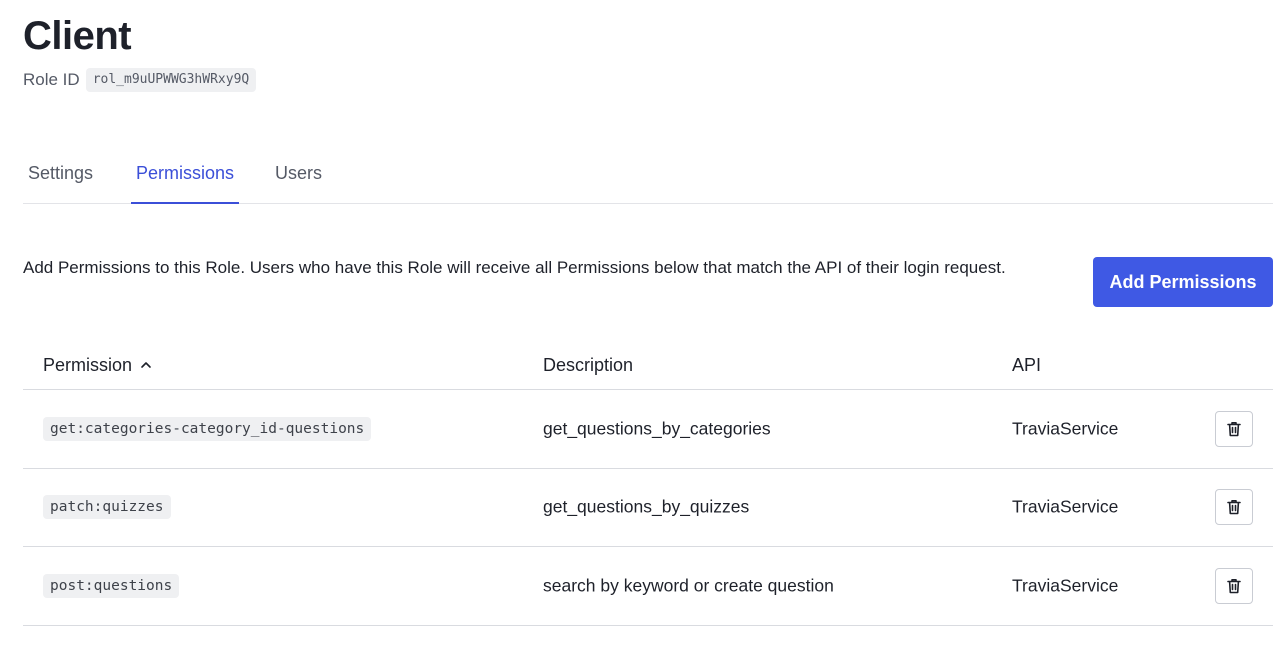  Describe the element at coordinates (688, 585) in the screenshot. I see `description-cell: search by keyword or create question` at that location.